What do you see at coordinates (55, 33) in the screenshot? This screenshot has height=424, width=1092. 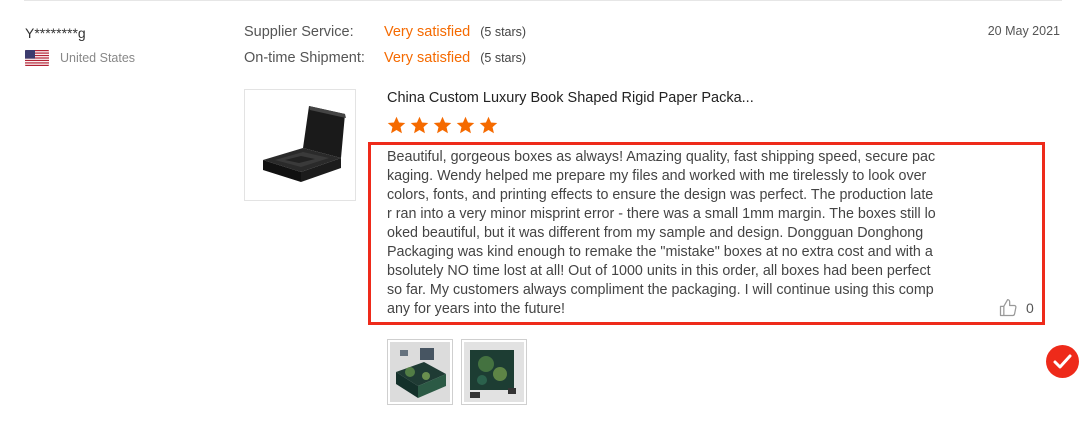 I see `reviewer-name: Y********g` at bounding box center [55, 33].